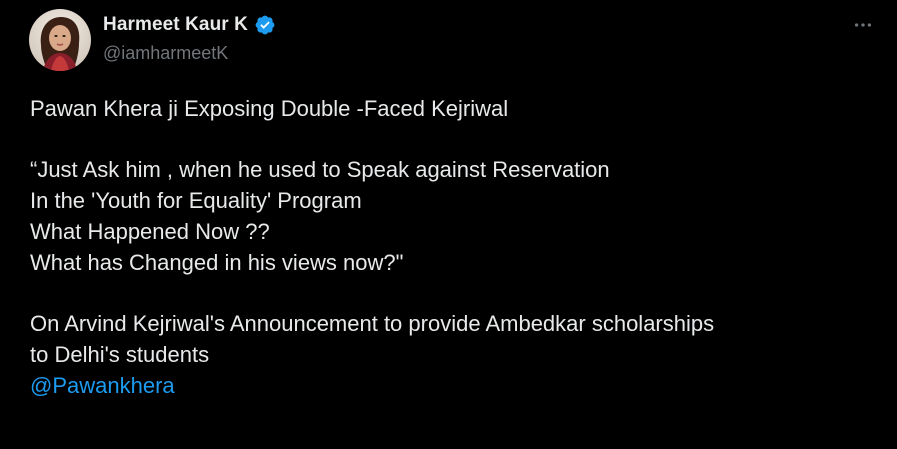 The width and height of the screenshot is (897, 449). I want to click on more-options-icon, so click(863, 25).